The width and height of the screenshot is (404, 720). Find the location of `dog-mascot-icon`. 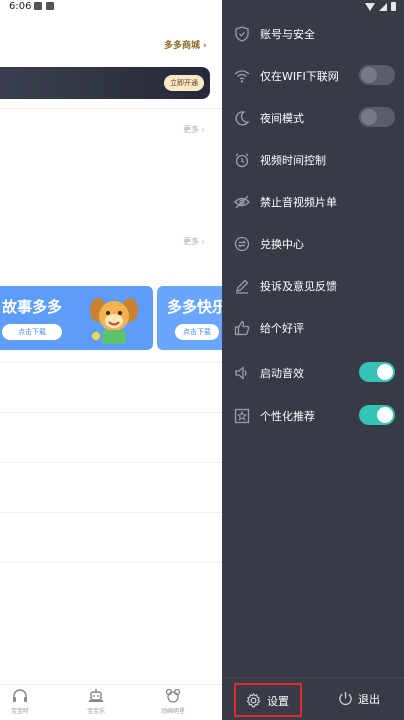

dog-mascot-icon is located at coordinates (114, 321).